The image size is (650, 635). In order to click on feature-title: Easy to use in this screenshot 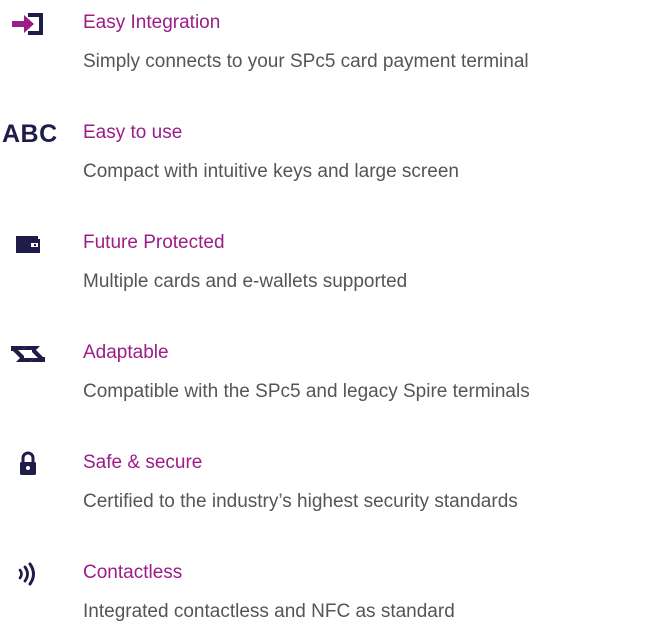, I will do `click(133, 132)`.